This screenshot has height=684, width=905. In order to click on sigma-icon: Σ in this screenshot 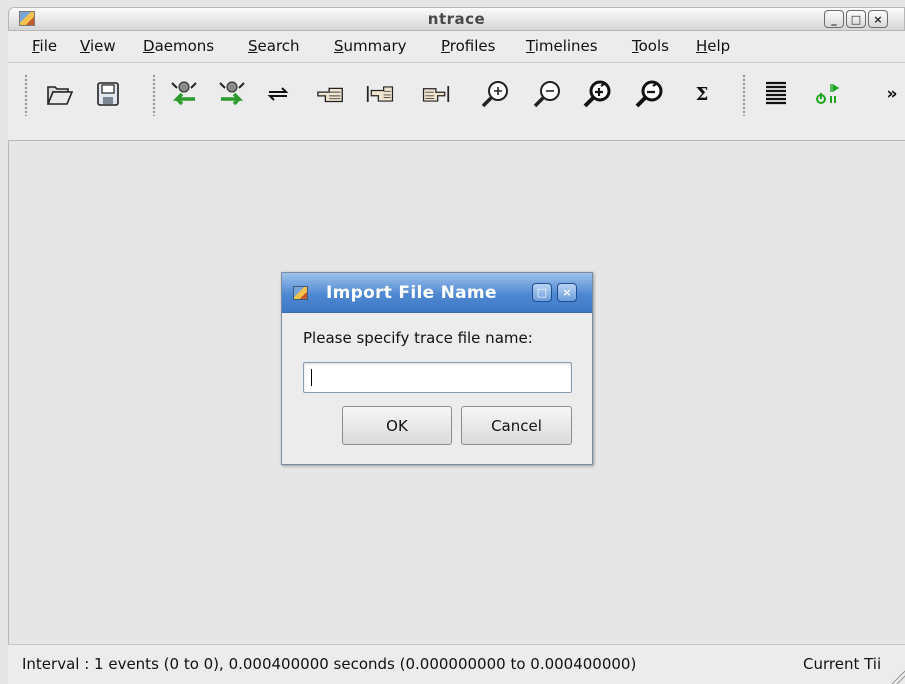, I will do `click(702, 94)`.